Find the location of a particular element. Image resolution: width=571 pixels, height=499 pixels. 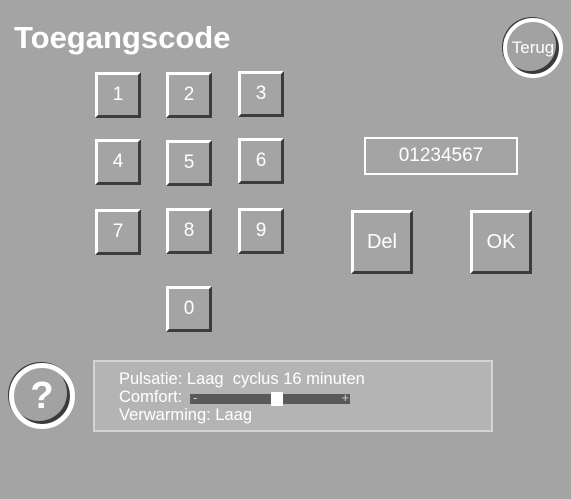

page-title: Toegangscode is located at coordinates (122, 37).